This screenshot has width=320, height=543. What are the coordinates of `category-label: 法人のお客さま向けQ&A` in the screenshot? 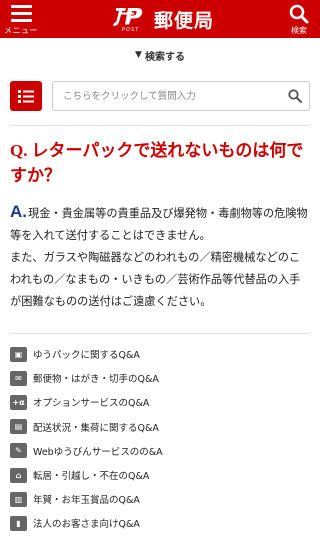 It's located at (86, 525).